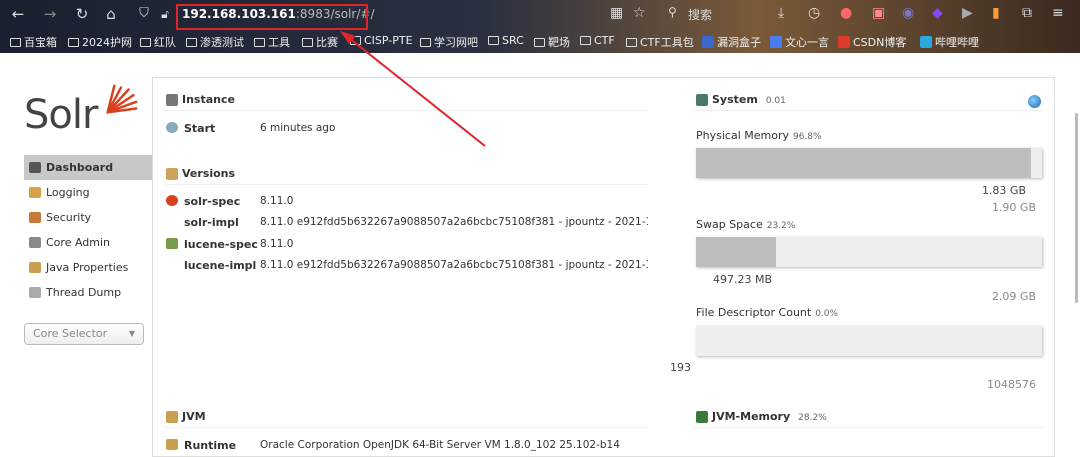  What do you see at coordinates (781, 226) in the screenshot?
I see `swap-space-pct: 23.2%` at bounding box center [781, 226].